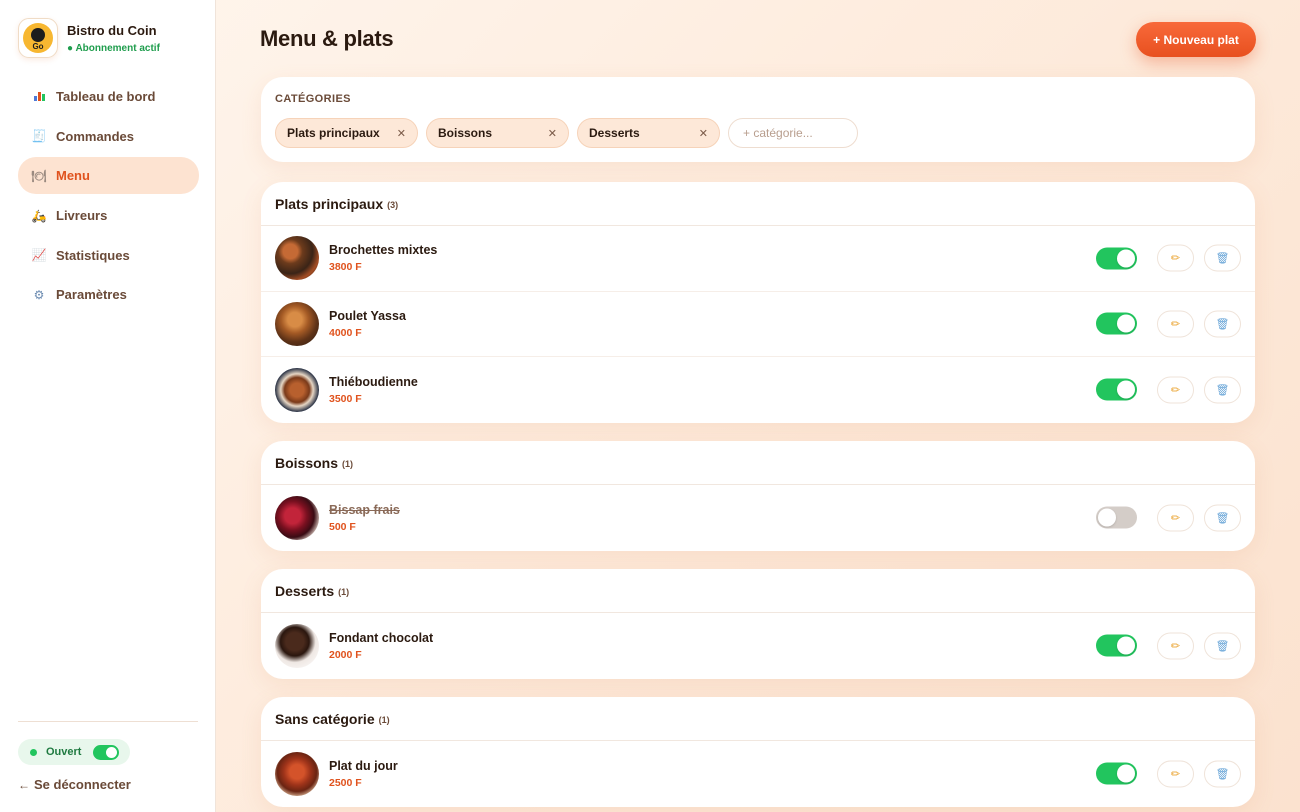  Describe the element at coordinates (39, 97) in the screenshot. I see `bar-chart-icon` at that location.